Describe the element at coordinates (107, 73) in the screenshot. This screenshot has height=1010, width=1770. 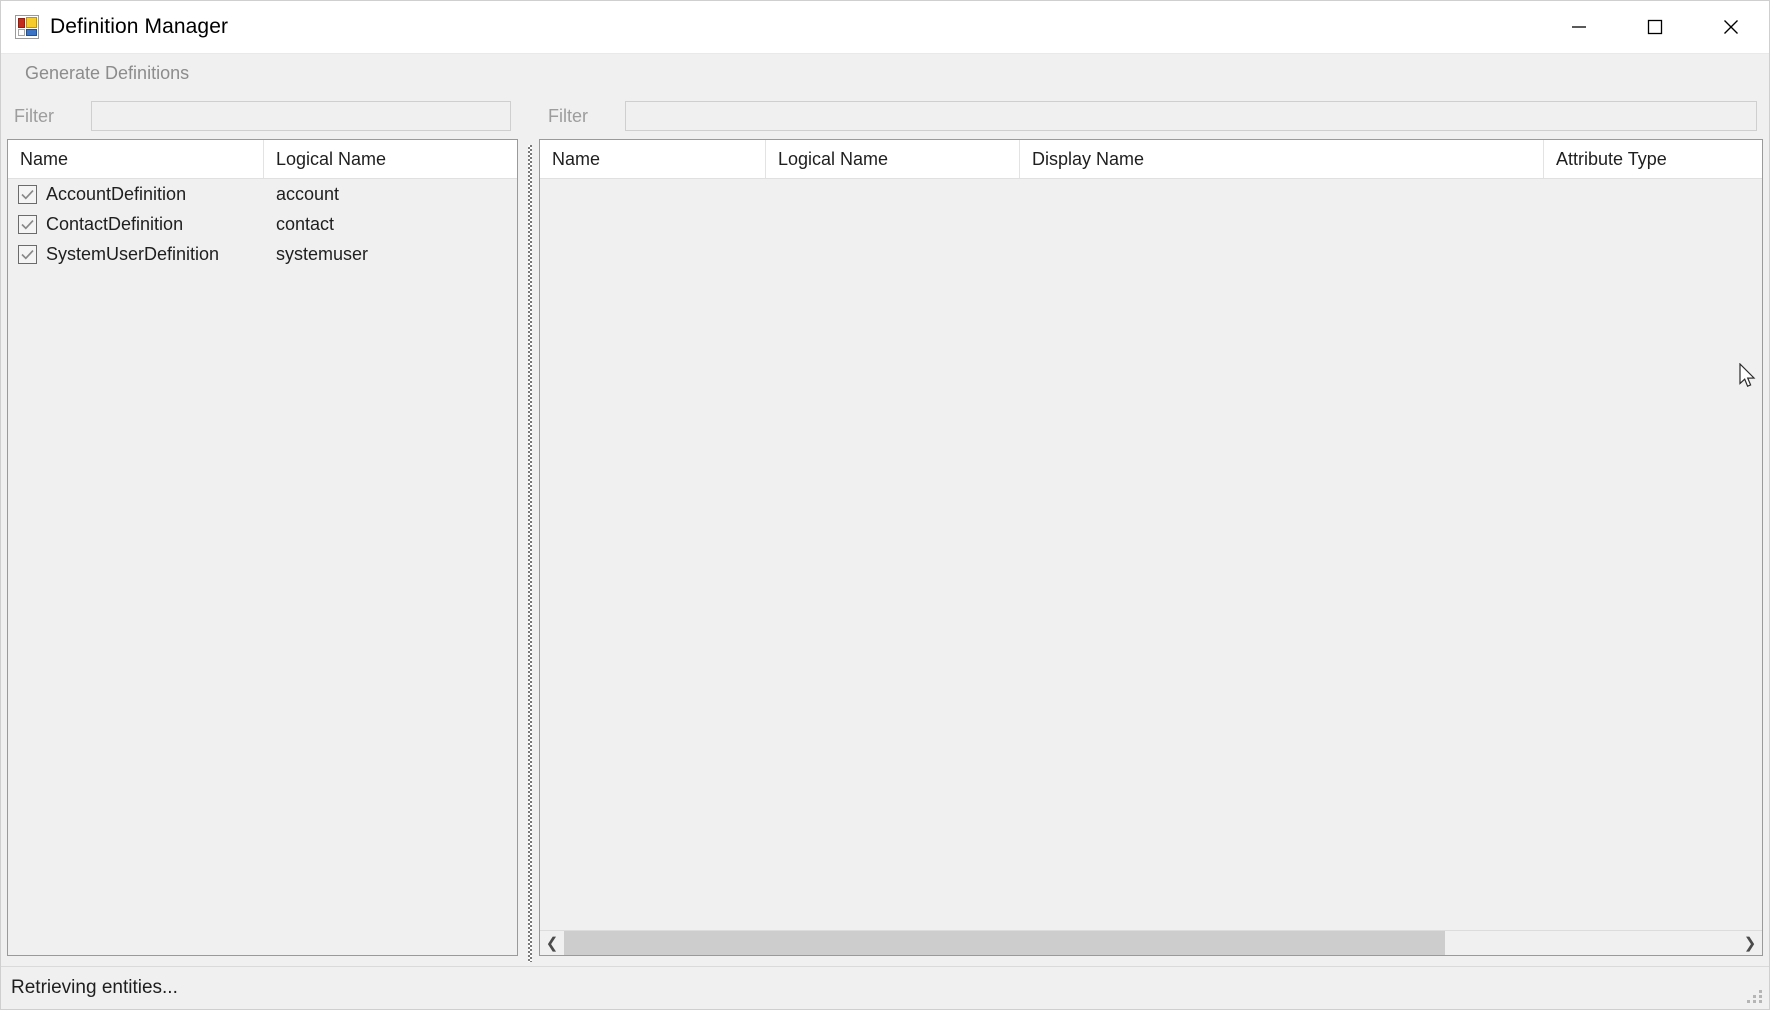
I see `menu-item-generate-definitions: Generate Definitions` at that location.